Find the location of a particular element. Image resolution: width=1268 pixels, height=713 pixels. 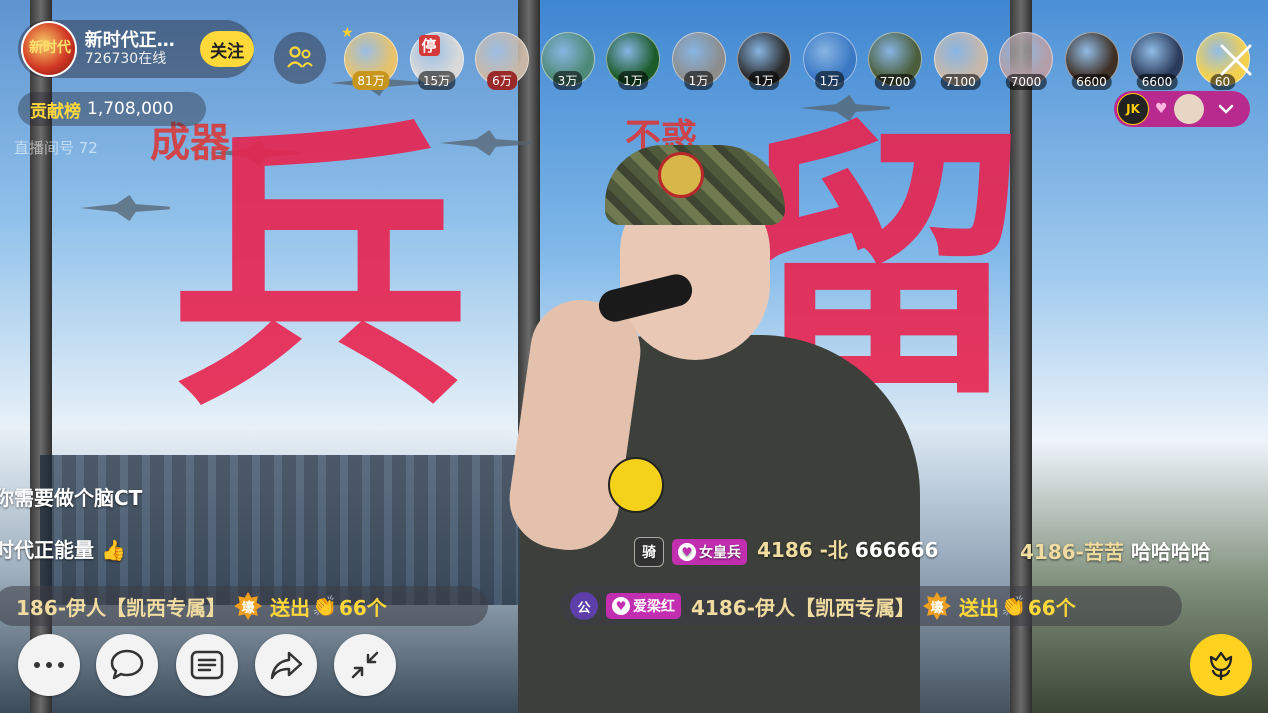

viewer-contribution: 3万 is located at coordinates (567, 80).